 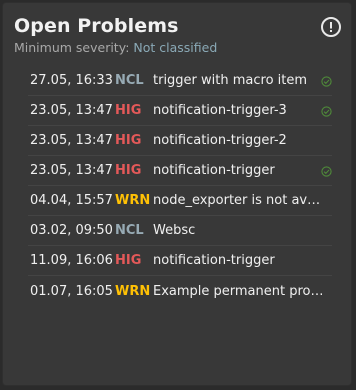 What do you see at coordinates (239, 140) in the screenshot?
I see `problem-description: notification-trigger-2` at bounding box center [239, 140].